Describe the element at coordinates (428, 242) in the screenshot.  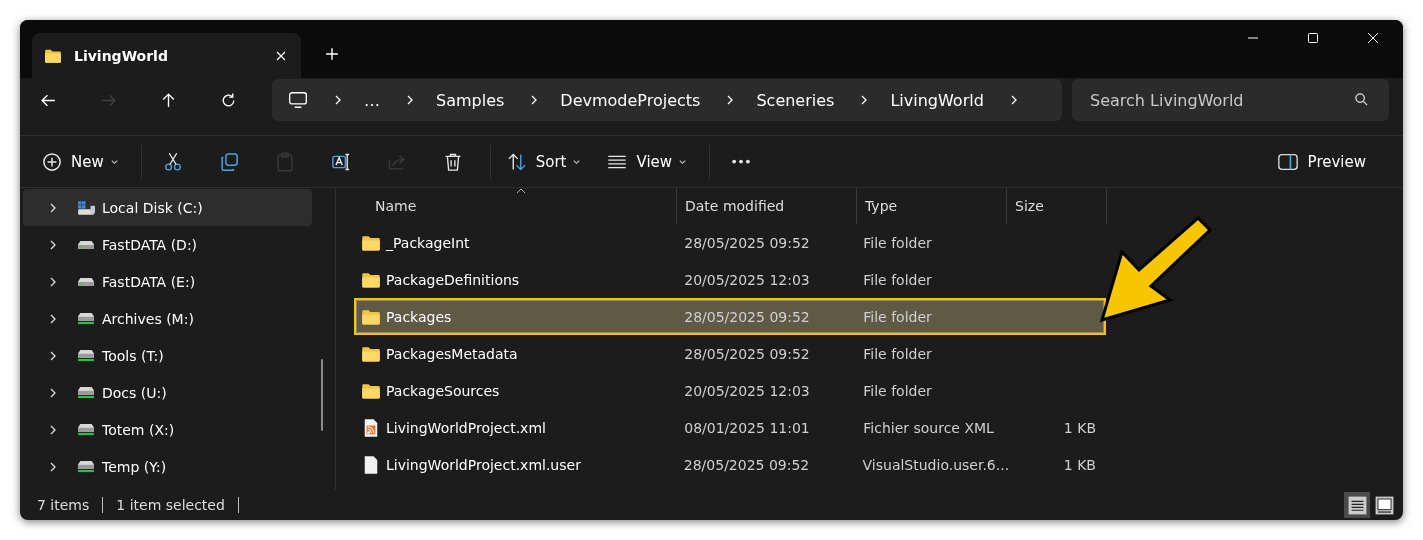
I see `file-name: _PackageInt` at that location.